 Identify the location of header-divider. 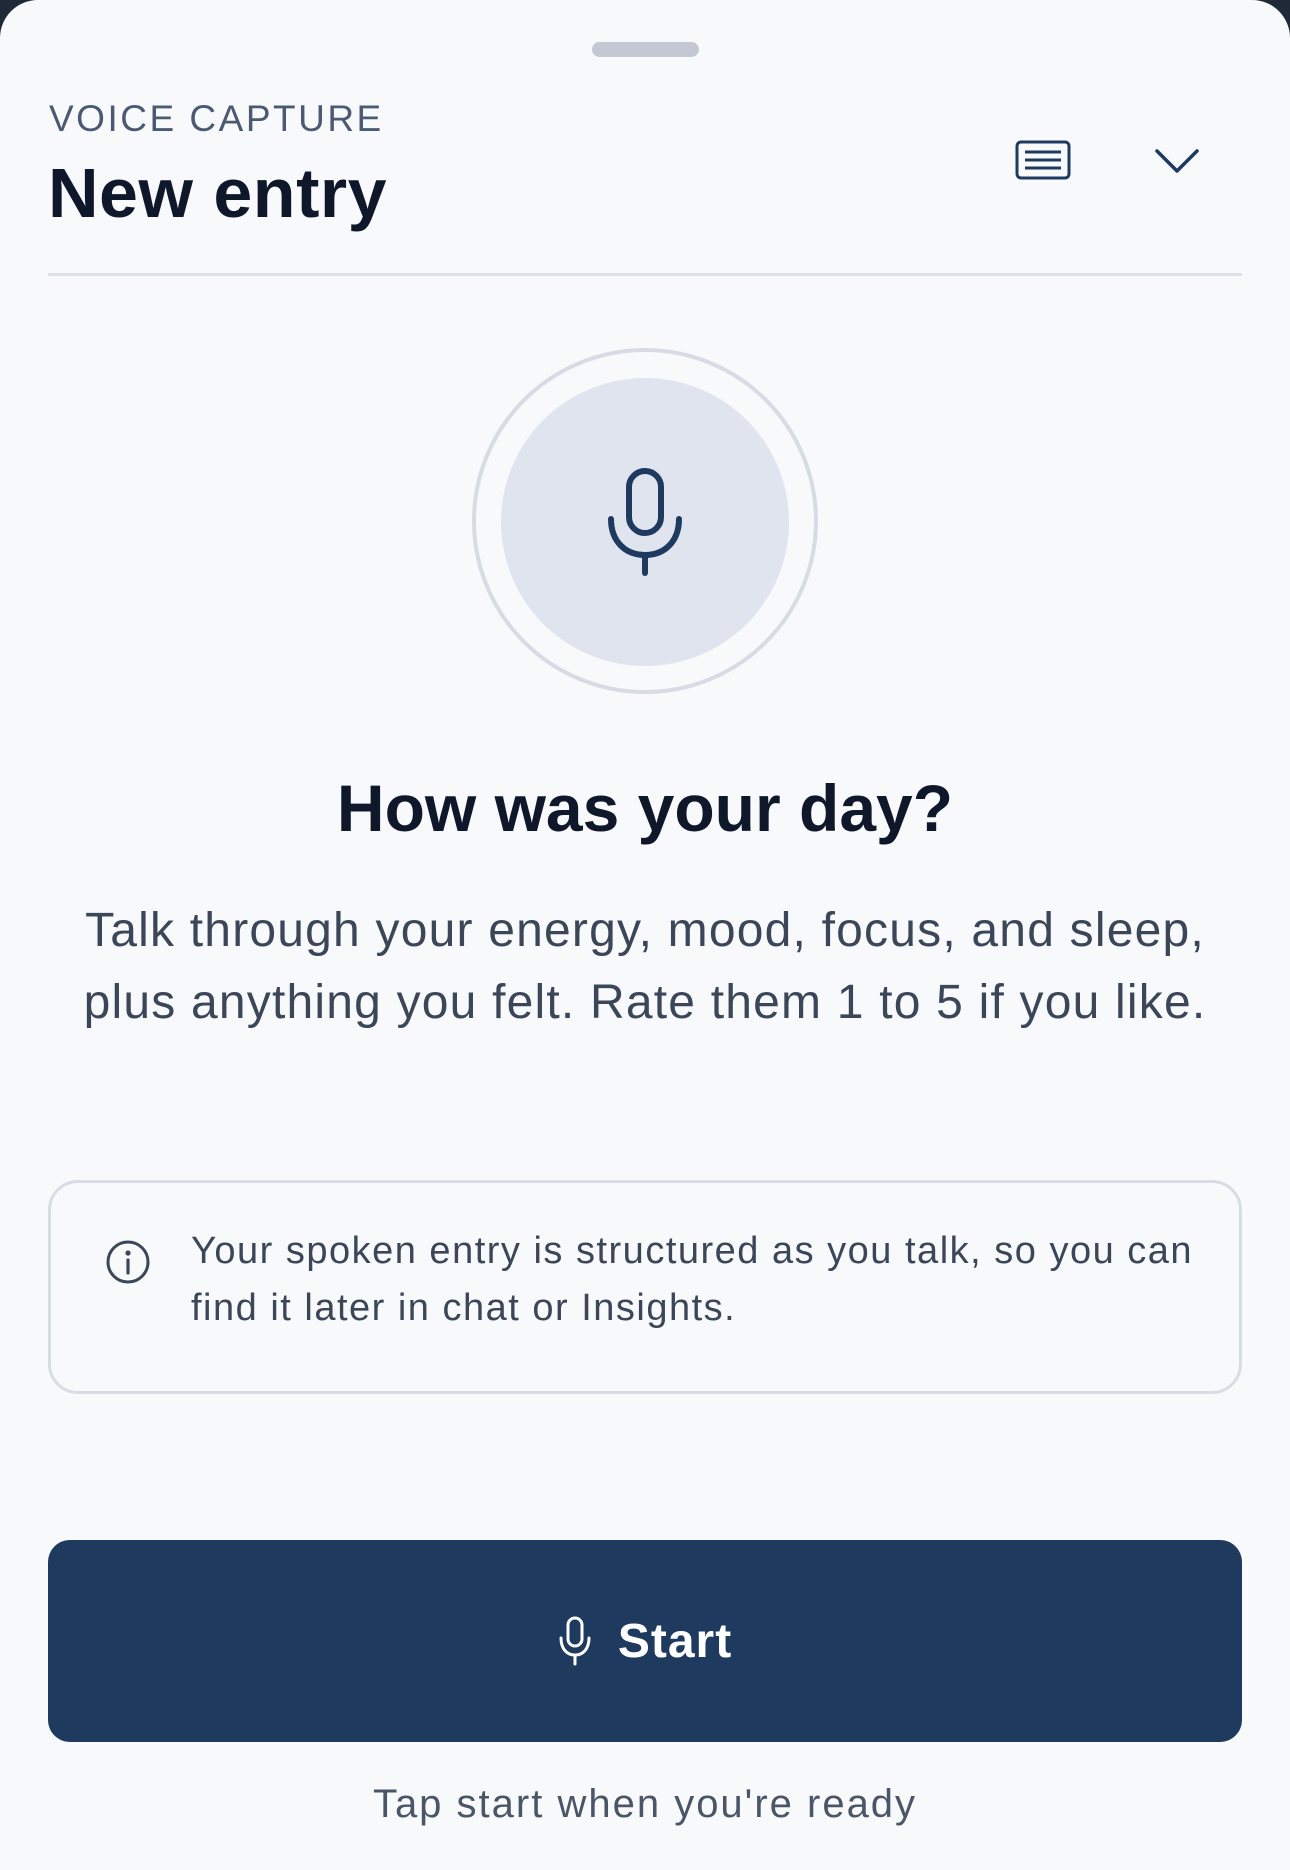
(645, 274).